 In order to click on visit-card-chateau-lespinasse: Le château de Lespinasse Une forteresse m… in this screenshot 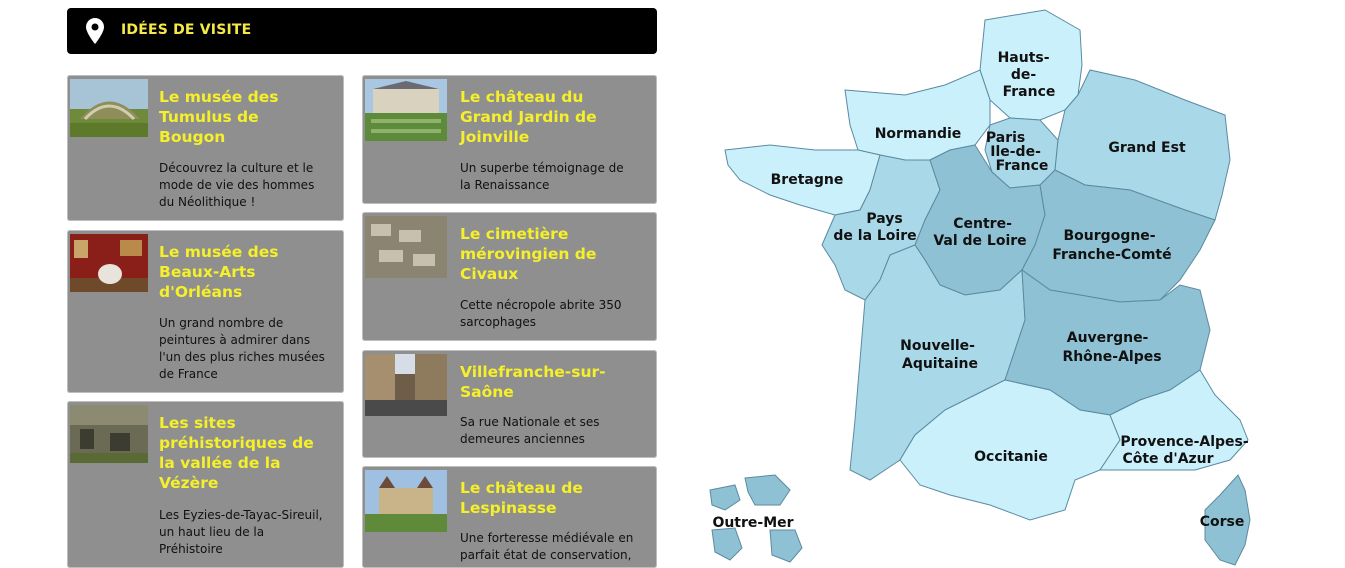, I will do `click(509, 517)`.